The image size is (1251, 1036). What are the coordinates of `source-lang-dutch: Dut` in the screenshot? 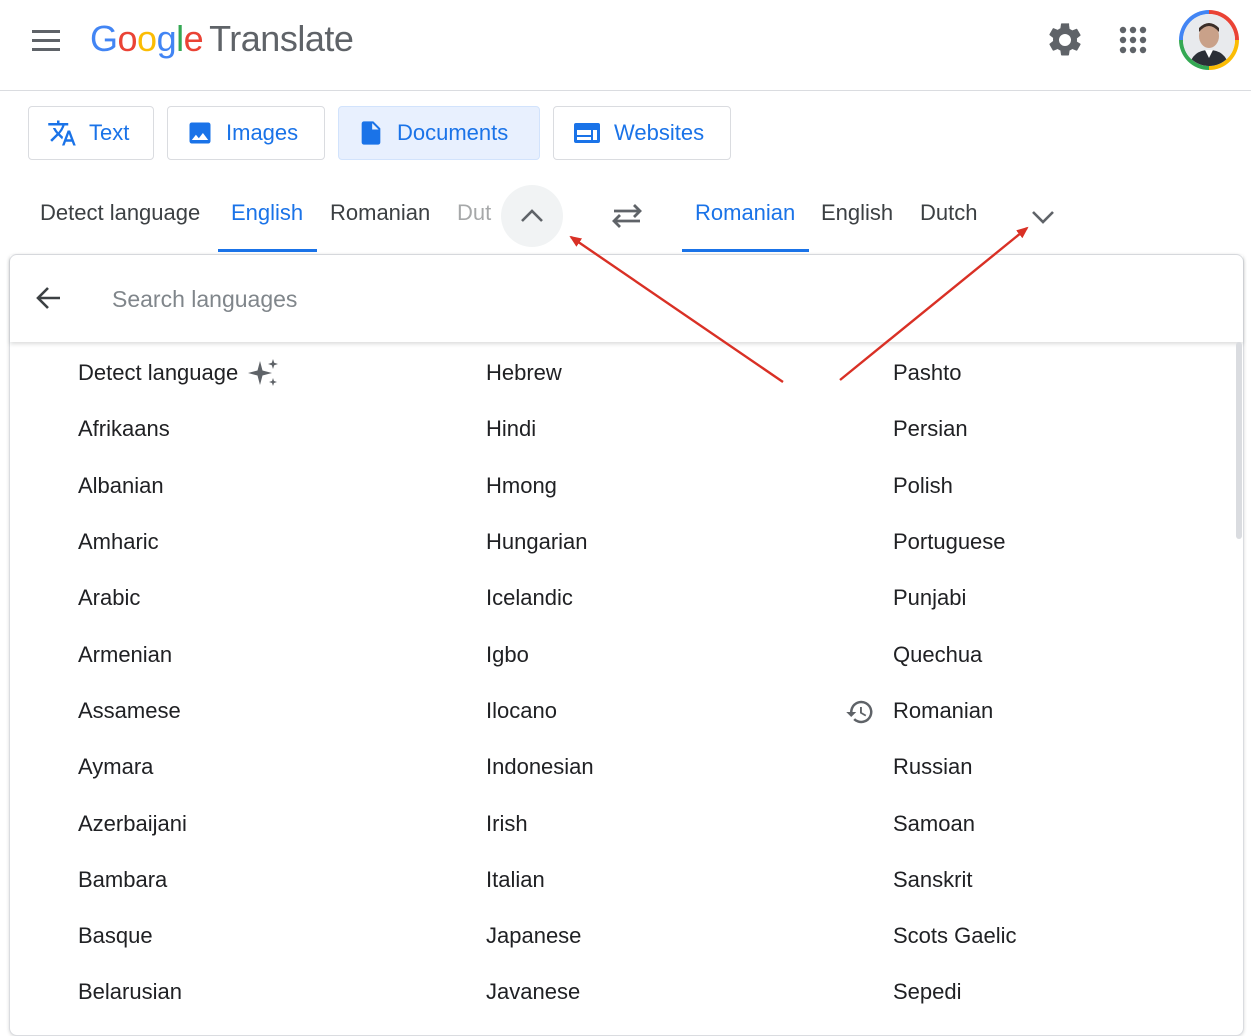 It's located at (474, 213).